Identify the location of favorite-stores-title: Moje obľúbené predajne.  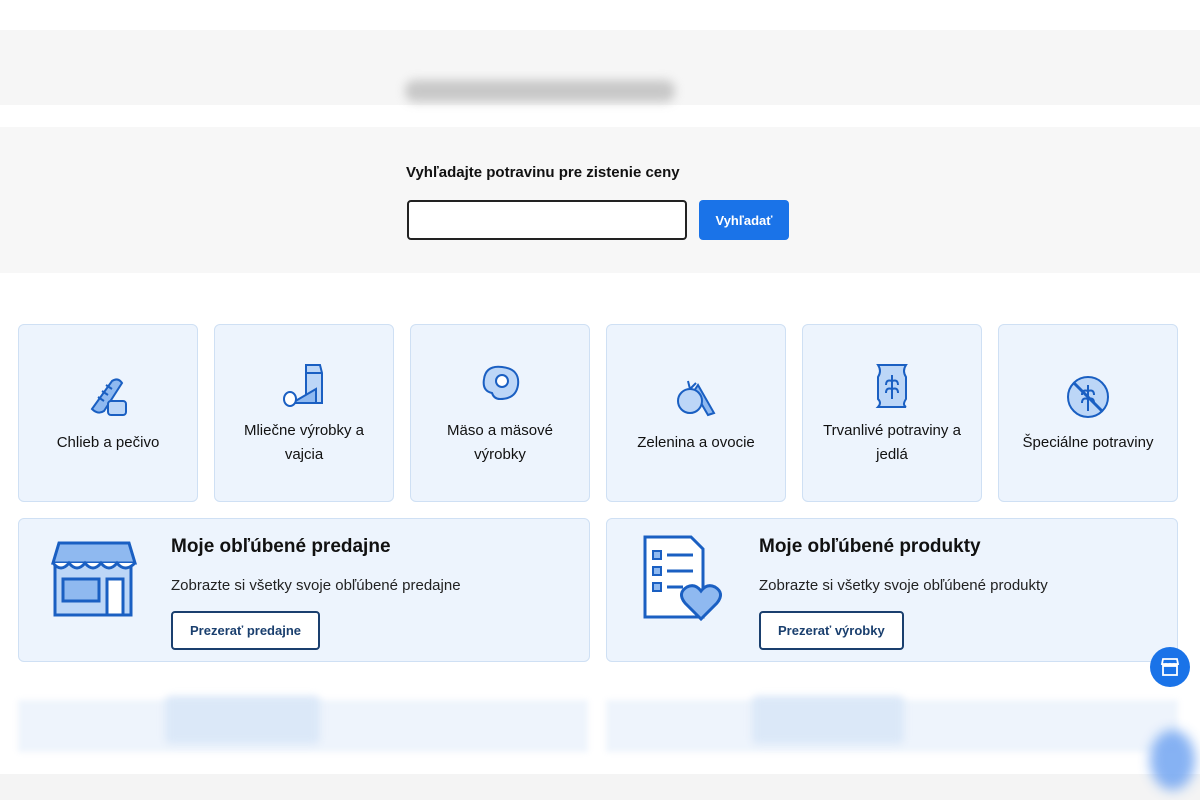
(281, 546).